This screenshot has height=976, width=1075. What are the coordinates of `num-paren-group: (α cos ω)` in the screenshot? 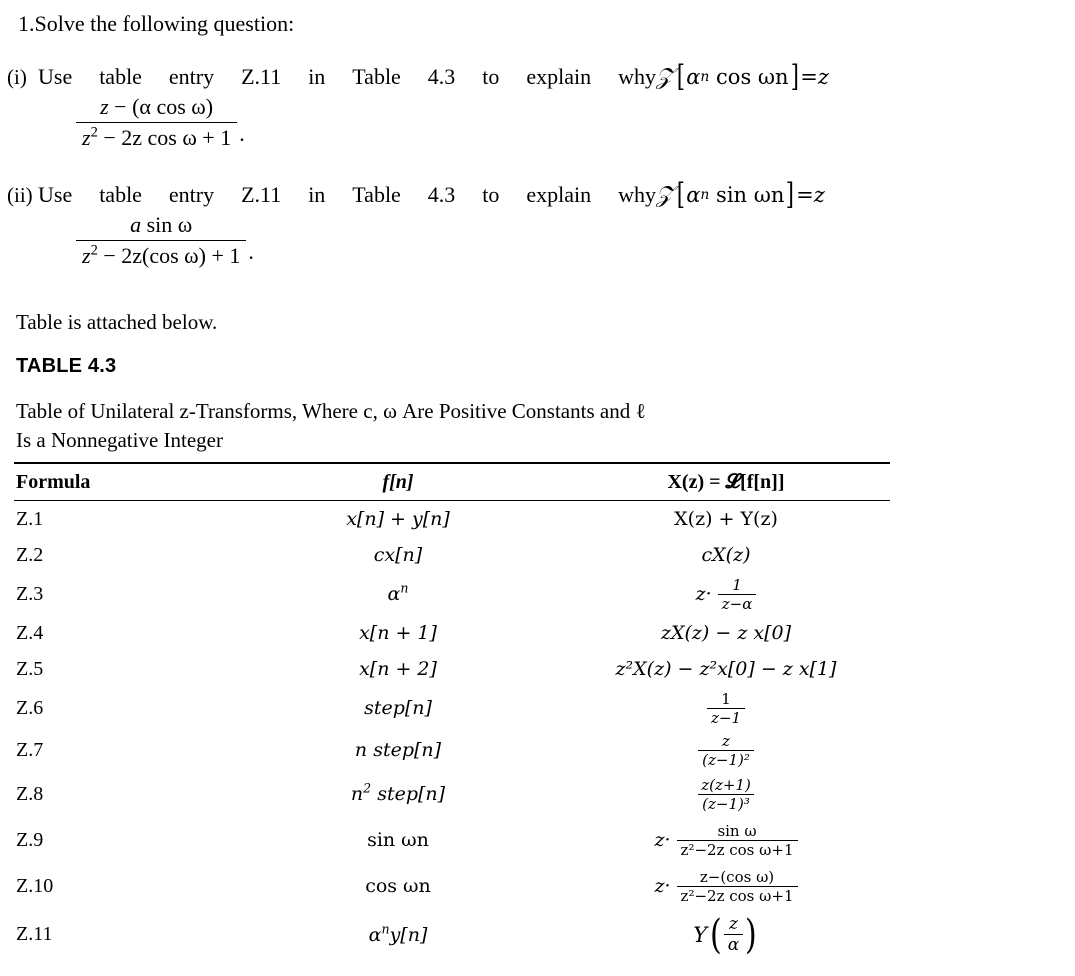 It's located at (173, 106).